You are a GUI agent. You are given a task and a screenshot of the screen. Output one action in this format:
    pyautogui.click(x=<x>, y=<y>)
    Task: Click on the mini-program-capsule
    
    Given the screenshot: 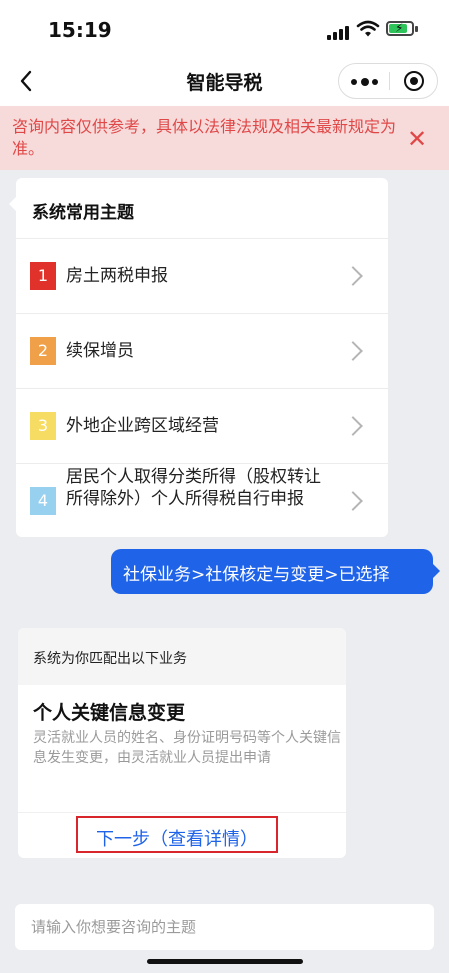 What is the action you would take?
    pyautogui.click(x=388, y=81)
    